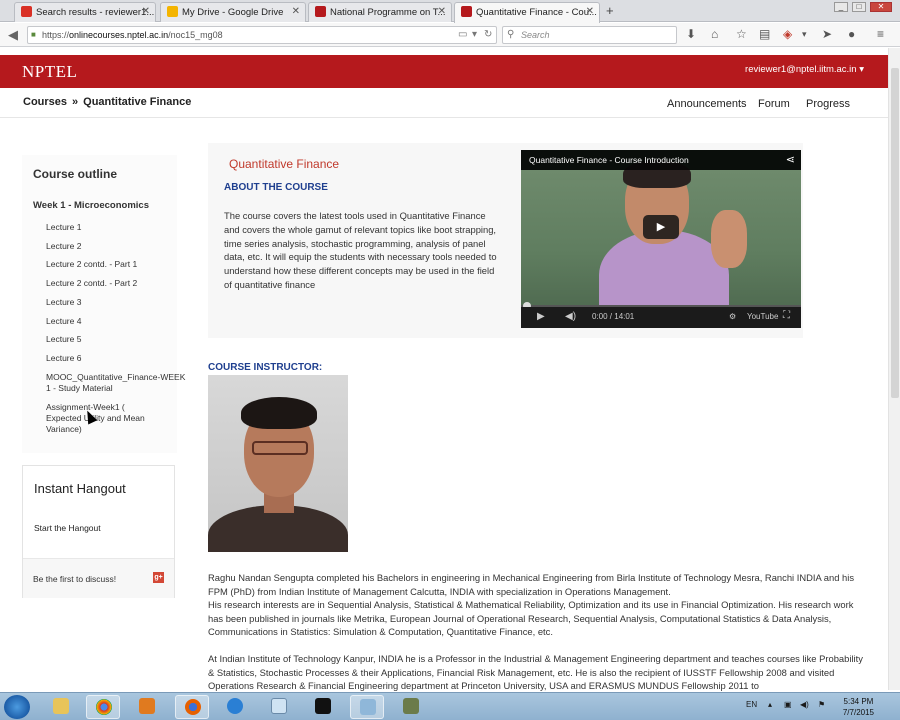 This screenshot has width=900, height=720. What do you see at coordinates (49, 72) in the screenshot?
I see `nptel-logo: NPTEL` at bounding box center [49, 72].